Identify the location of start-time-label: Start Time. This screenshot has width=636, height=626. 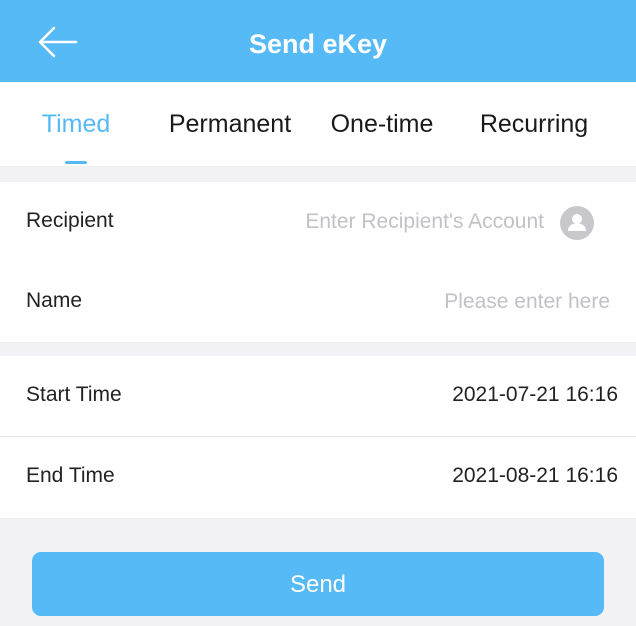
(74, 394).